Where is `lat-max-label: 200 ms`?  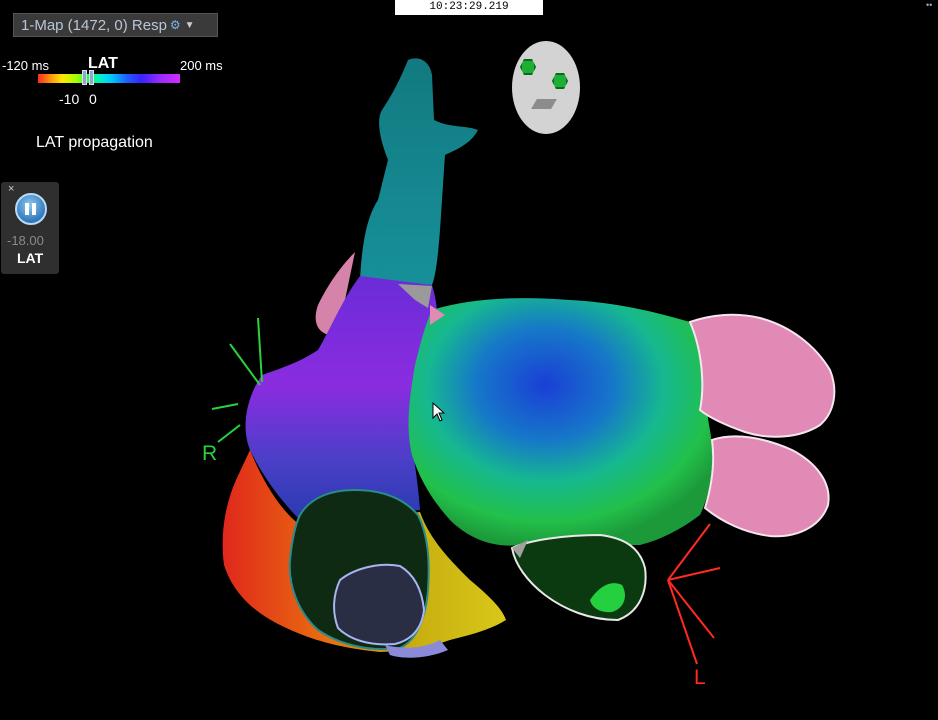
lat-max-label: 200 ms is located at coordinates (201, 65).